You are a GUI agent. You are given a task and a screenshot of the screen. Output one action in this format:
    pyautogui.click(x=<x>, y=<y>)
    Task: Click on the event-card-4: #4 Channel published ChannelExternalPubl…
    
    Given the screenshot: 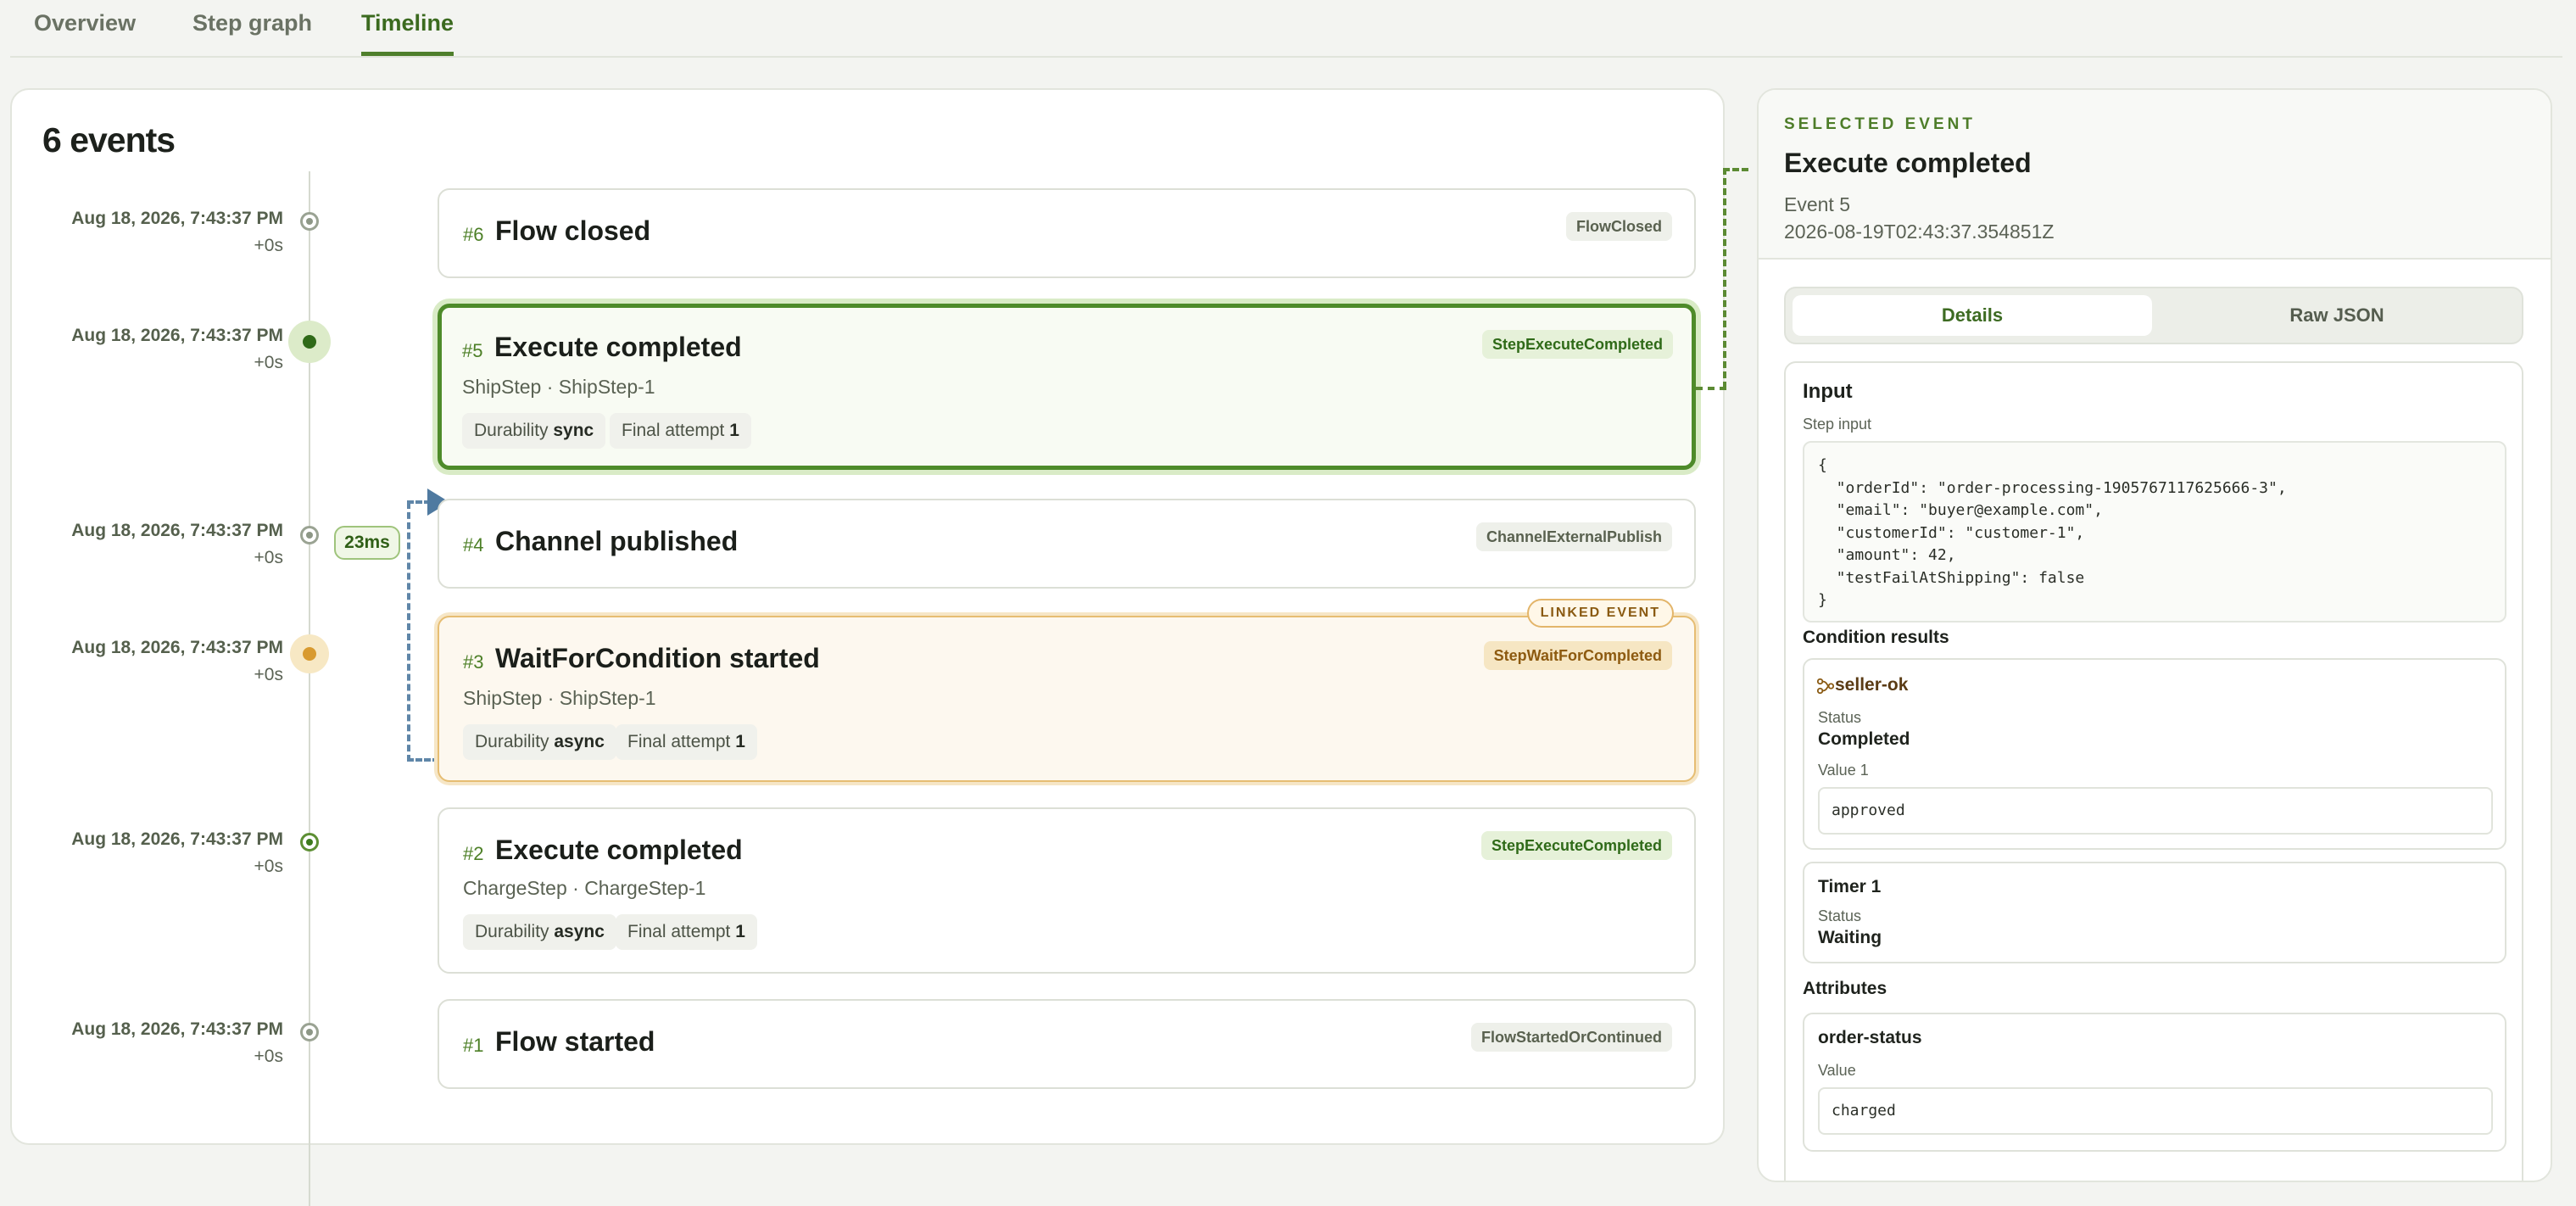 What is the action you would take?
    pyautogui.click(x=1067, y=544)
    